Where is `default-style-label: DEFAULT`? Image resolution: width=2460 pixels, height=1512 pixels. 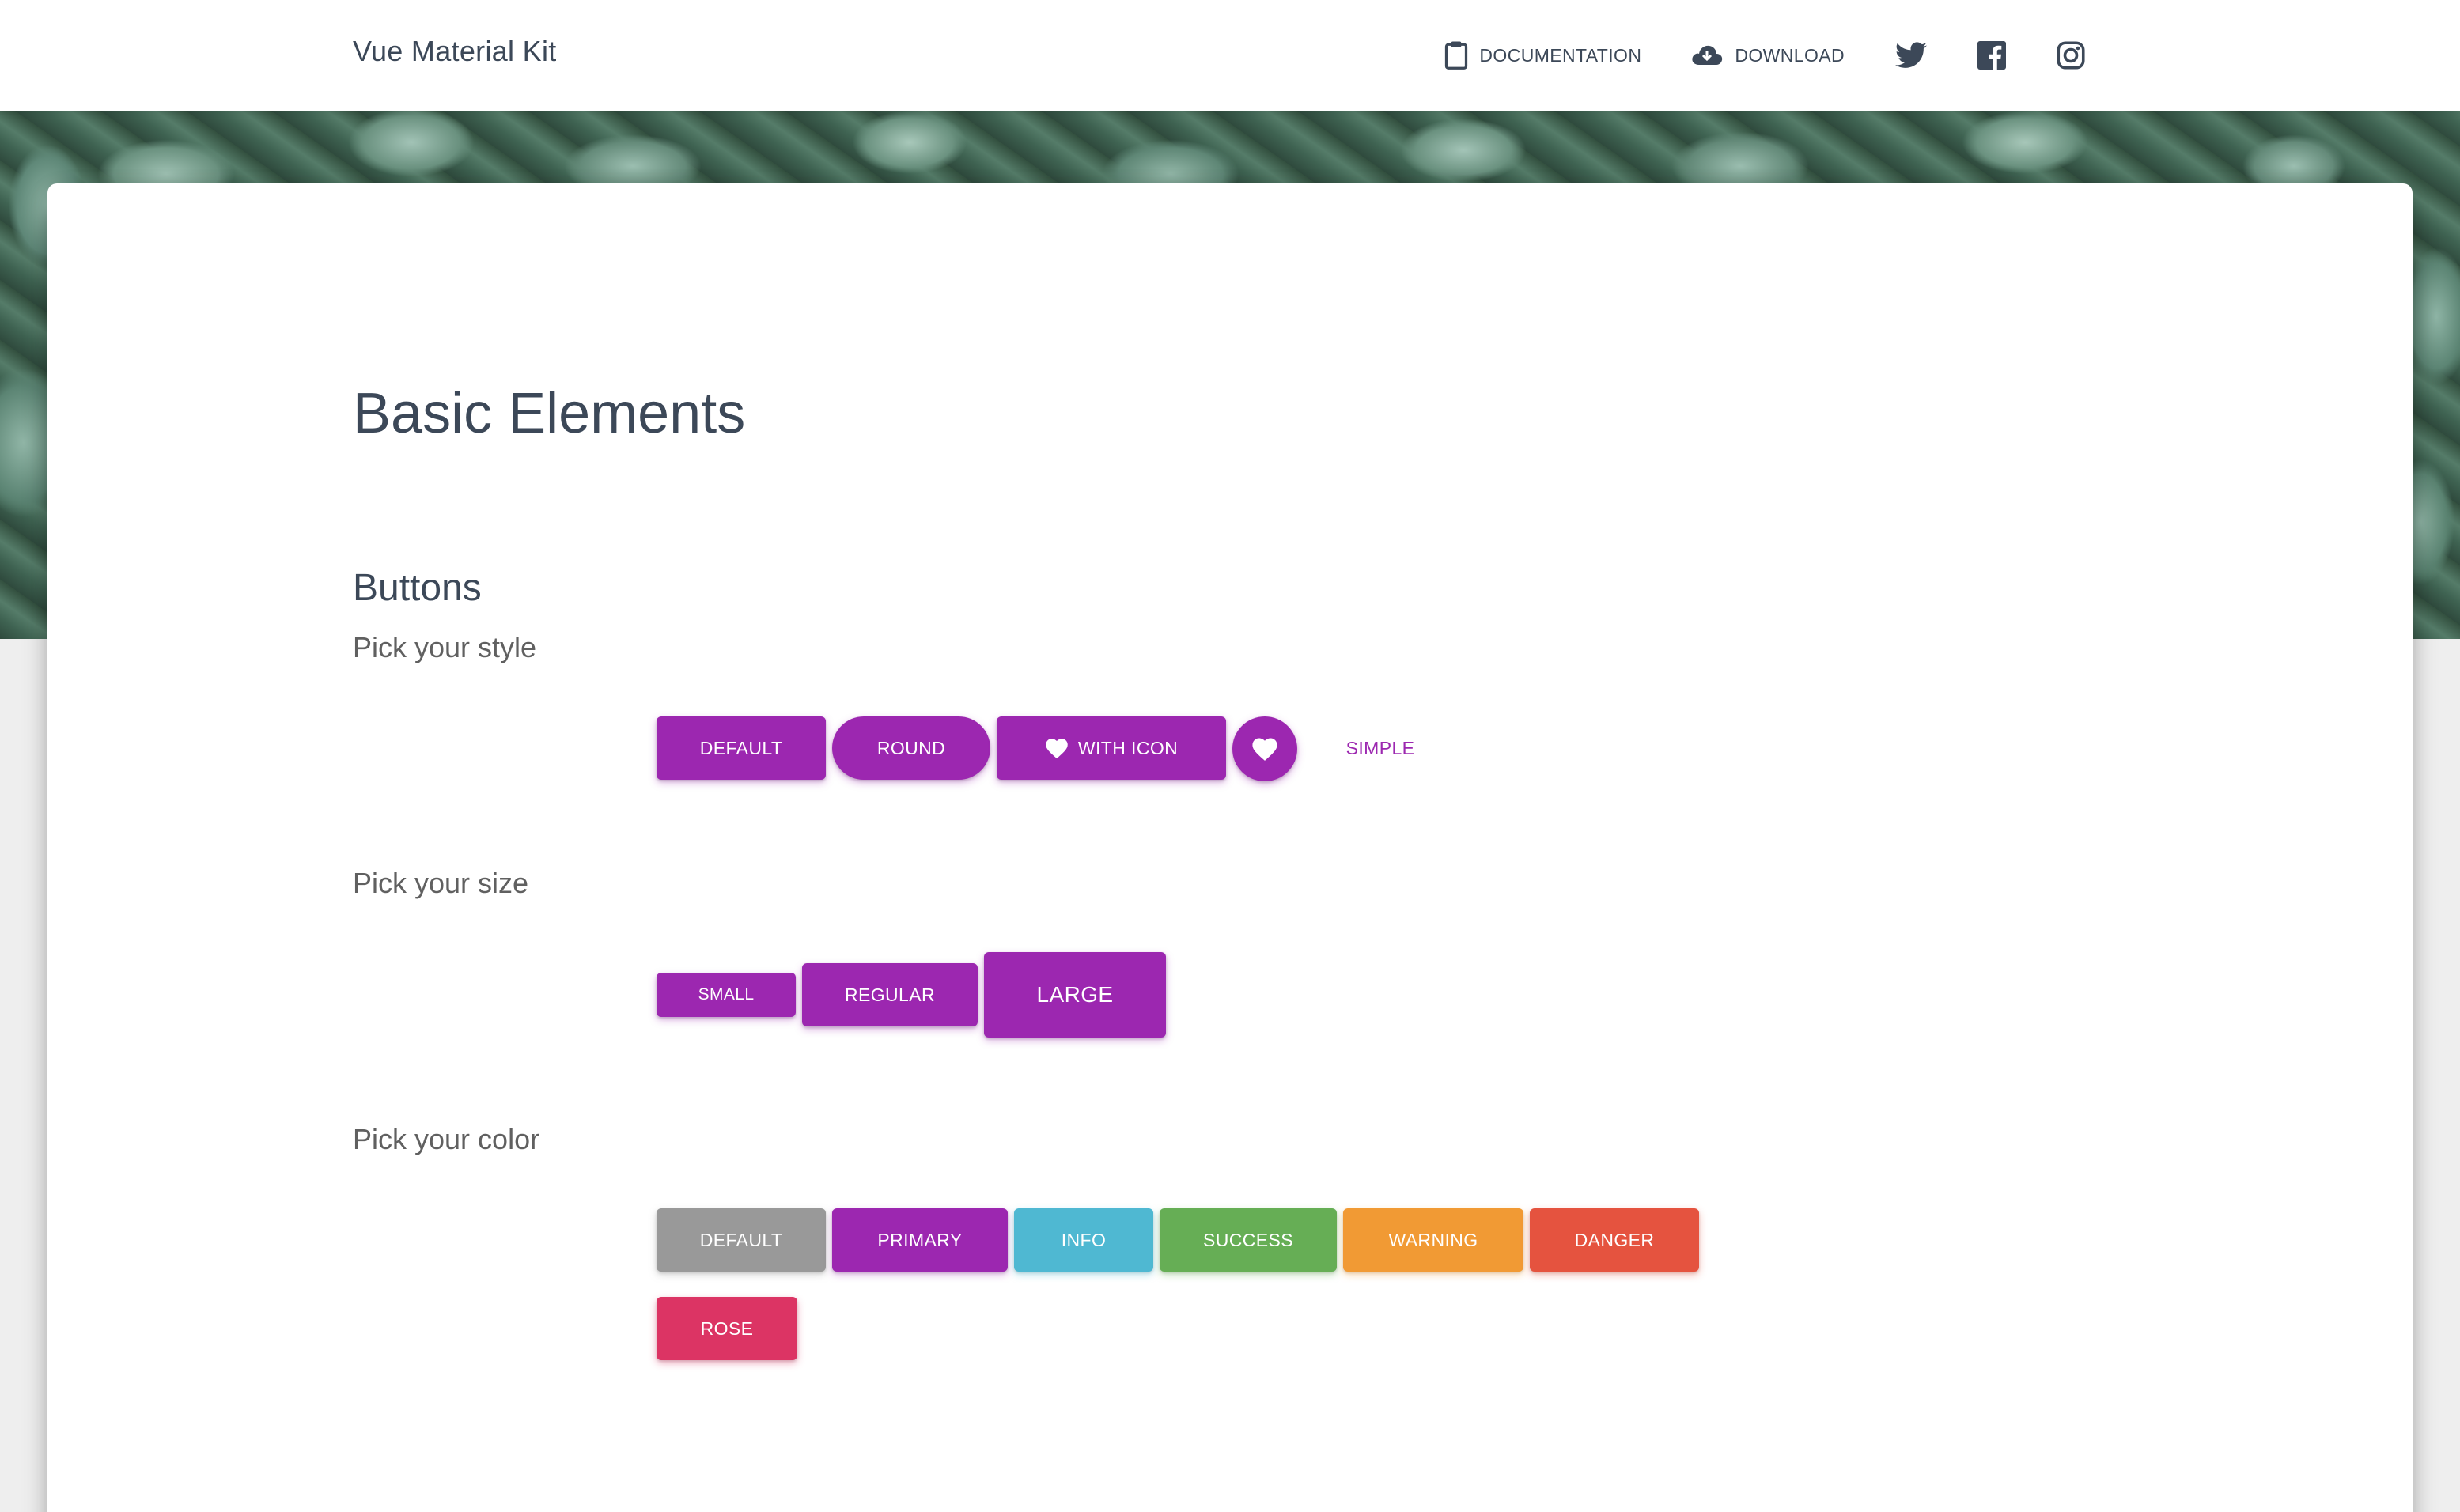
default-style-label: DEFAULT is located at coordinates (741, 748).